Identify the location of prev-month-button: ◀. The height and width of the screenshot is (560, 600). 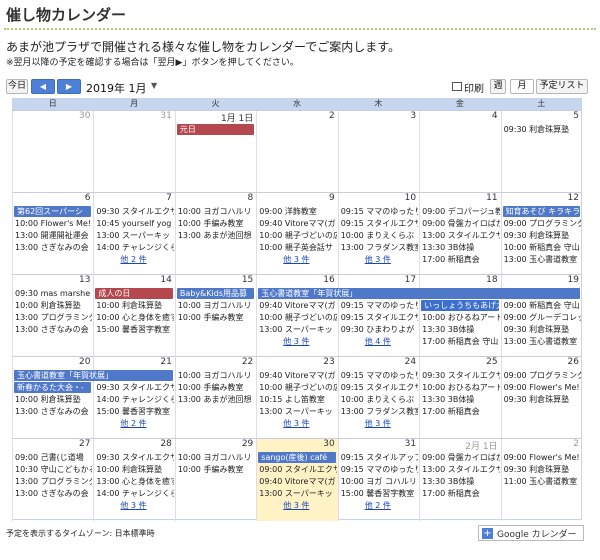
(43, 86).